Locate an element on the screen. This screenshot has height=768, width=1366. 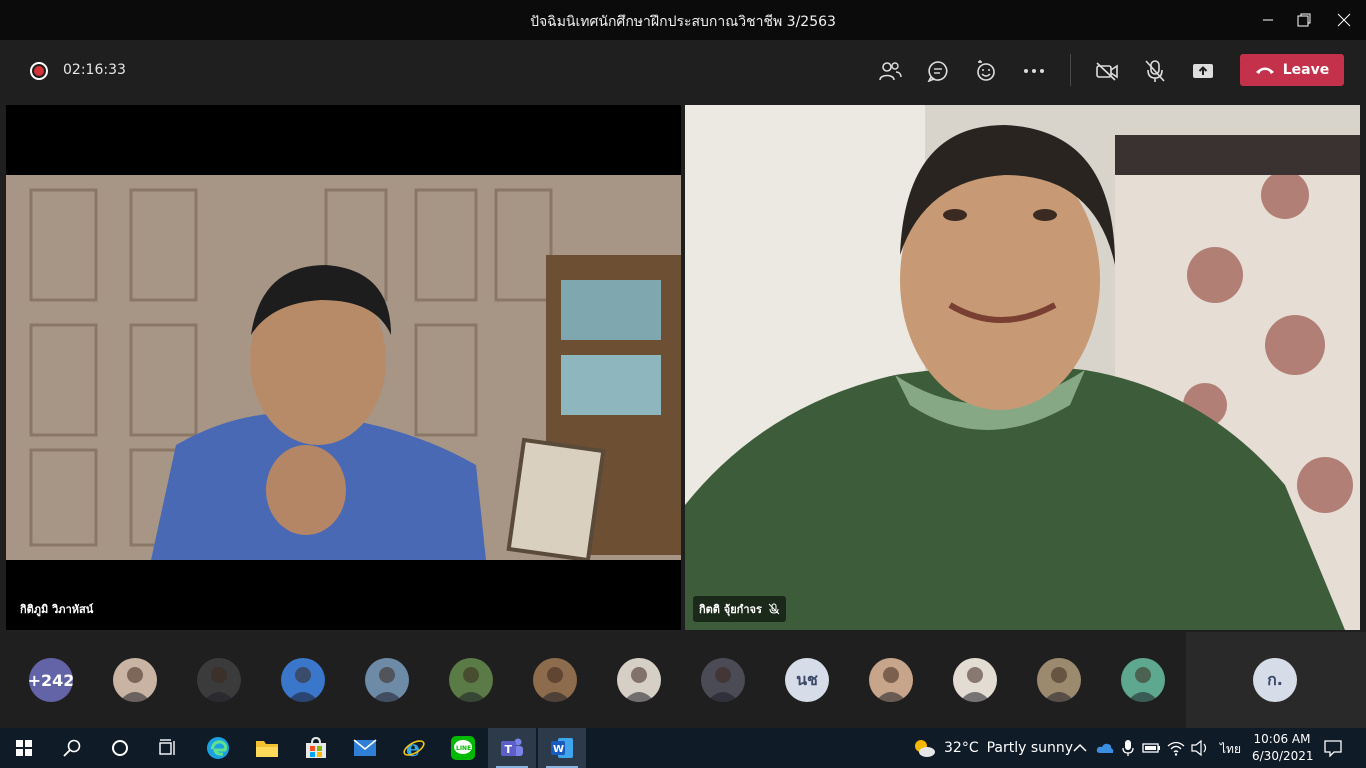
mail-icon is located at coordinates (365, 747).